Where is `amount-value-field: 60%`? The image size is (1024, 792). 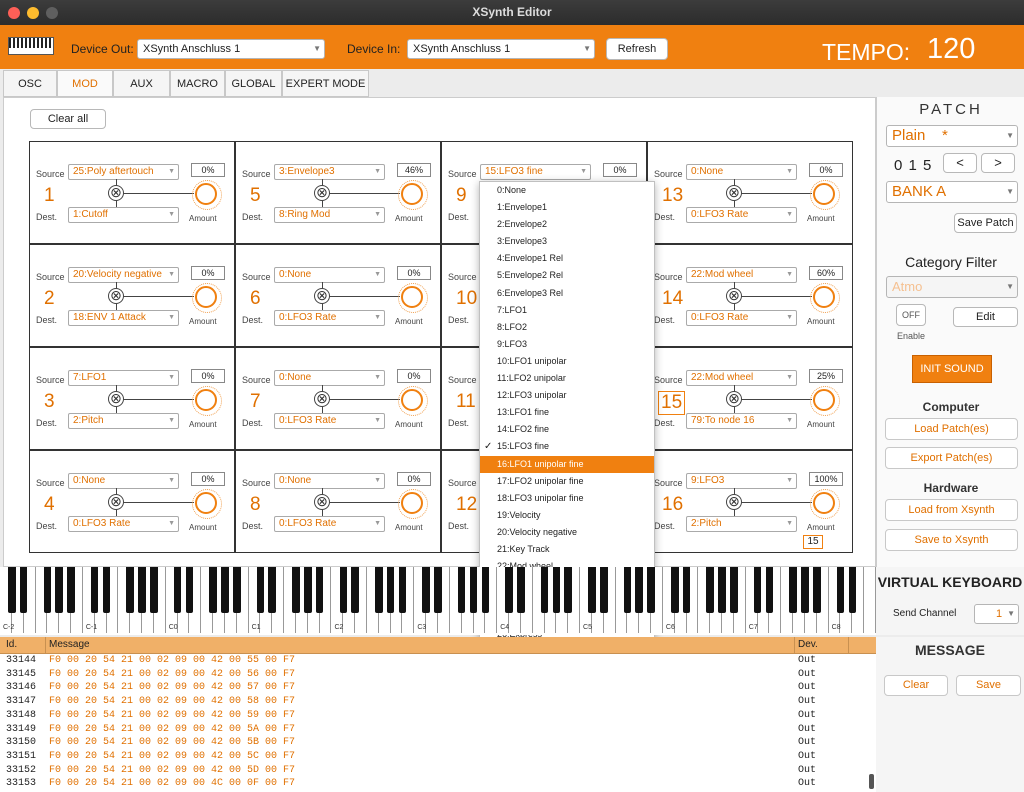
amount-value-field: 60% is located at coordinates (826, 273).